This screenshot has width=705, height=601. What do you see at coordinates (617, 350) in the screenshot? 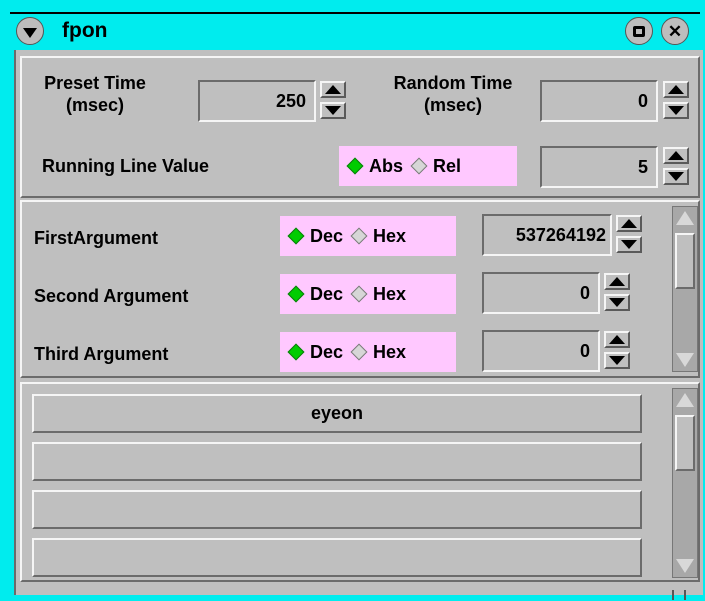
I see `third-argument-spinner` at bounding box center [617, 350].